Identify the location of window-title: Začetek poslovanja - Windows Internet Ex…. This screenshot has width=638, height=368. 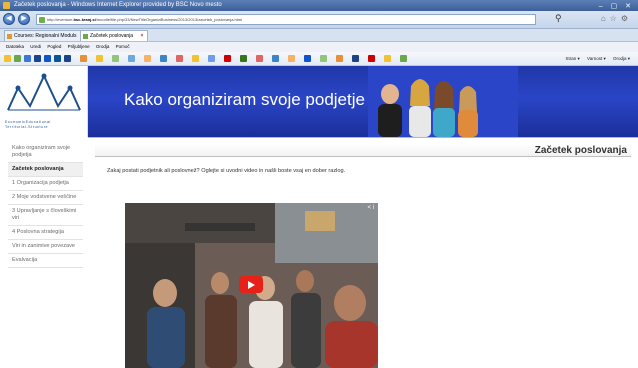
(118, 5).